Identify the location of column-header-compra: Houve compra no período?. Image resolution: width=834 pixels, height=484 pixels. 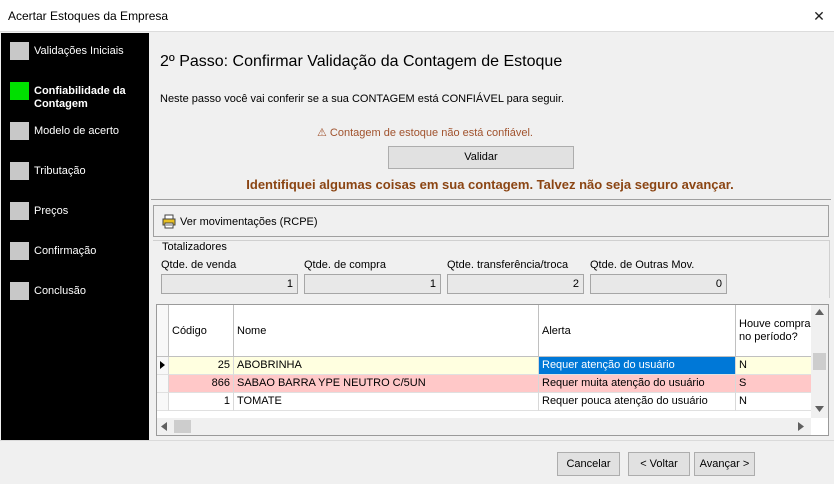
(774, 331).